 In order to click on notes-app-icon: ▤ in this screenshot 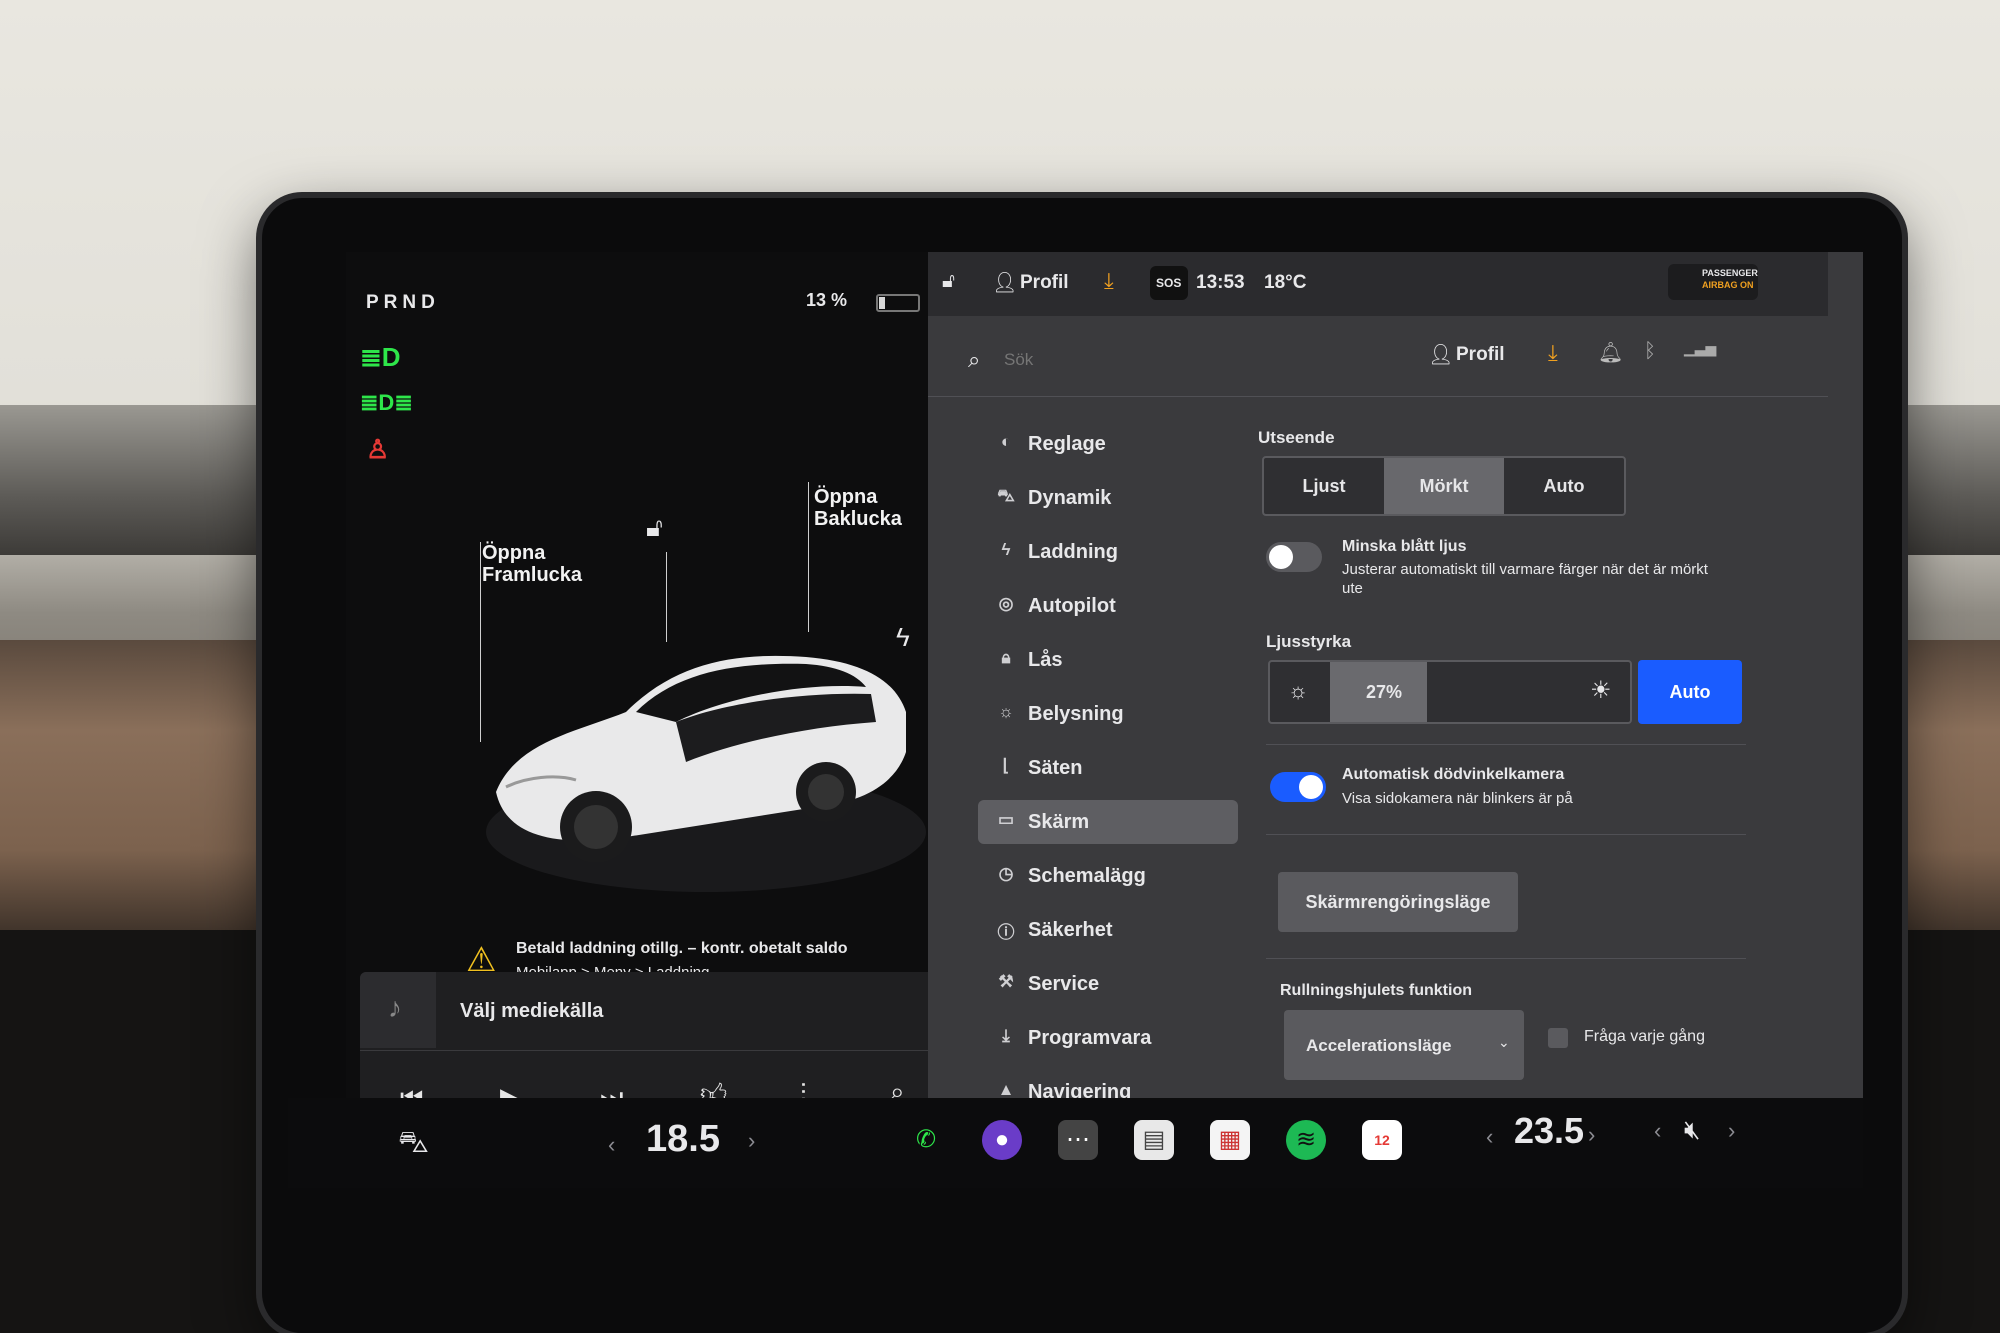, I will do `click(1154, 1140)`.